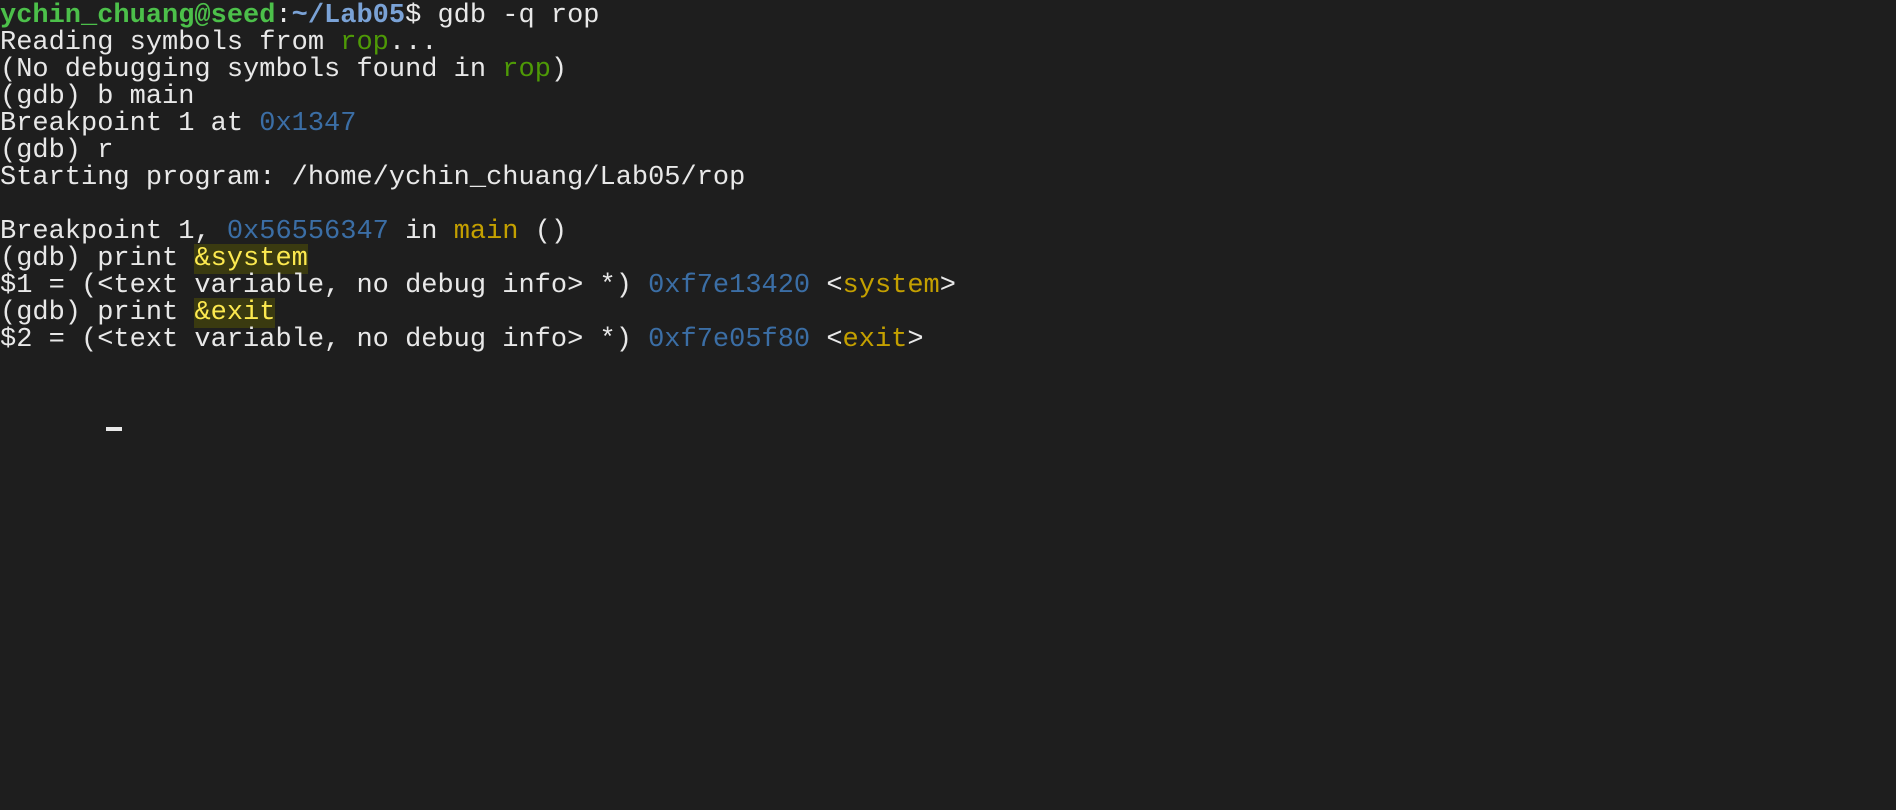 This screenshot has height=810, width=1896. I want to click on output-text: (), so click(543, 232).